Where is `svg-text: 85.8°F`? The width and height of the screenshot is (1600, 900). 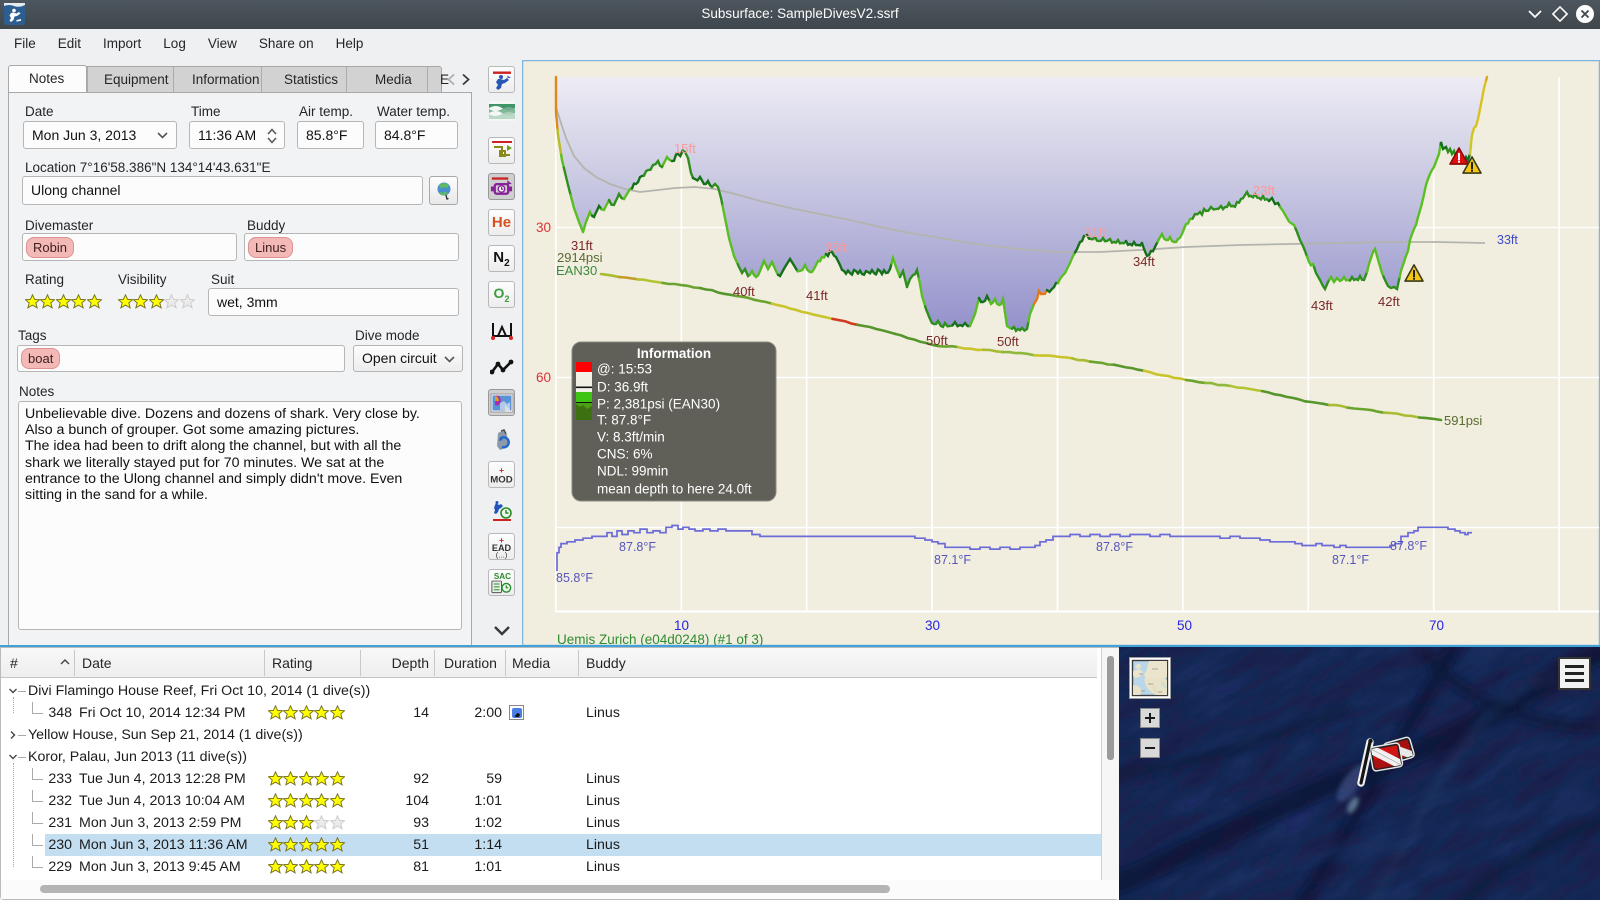 svg-text: 85.8°F is located at coordinates (574, 578).